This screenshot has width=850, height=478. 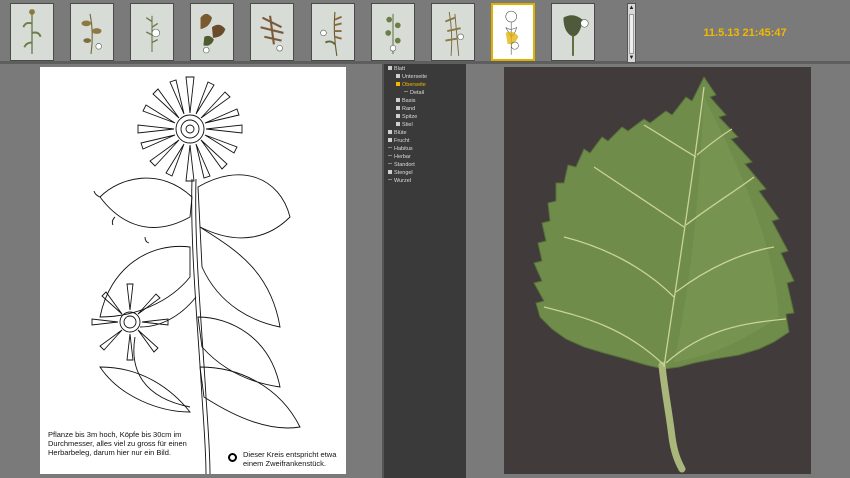 What do you see at coordinates (405, 109) in the screenshot?
I see `tree-item-rand: Rand` at bounding box center [405, 109].